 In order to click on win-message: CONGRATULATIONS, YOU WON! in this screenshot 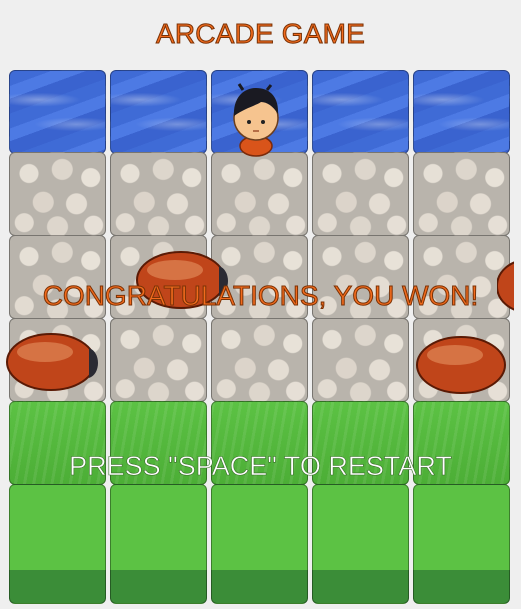, I will do `click(260, 296)`.